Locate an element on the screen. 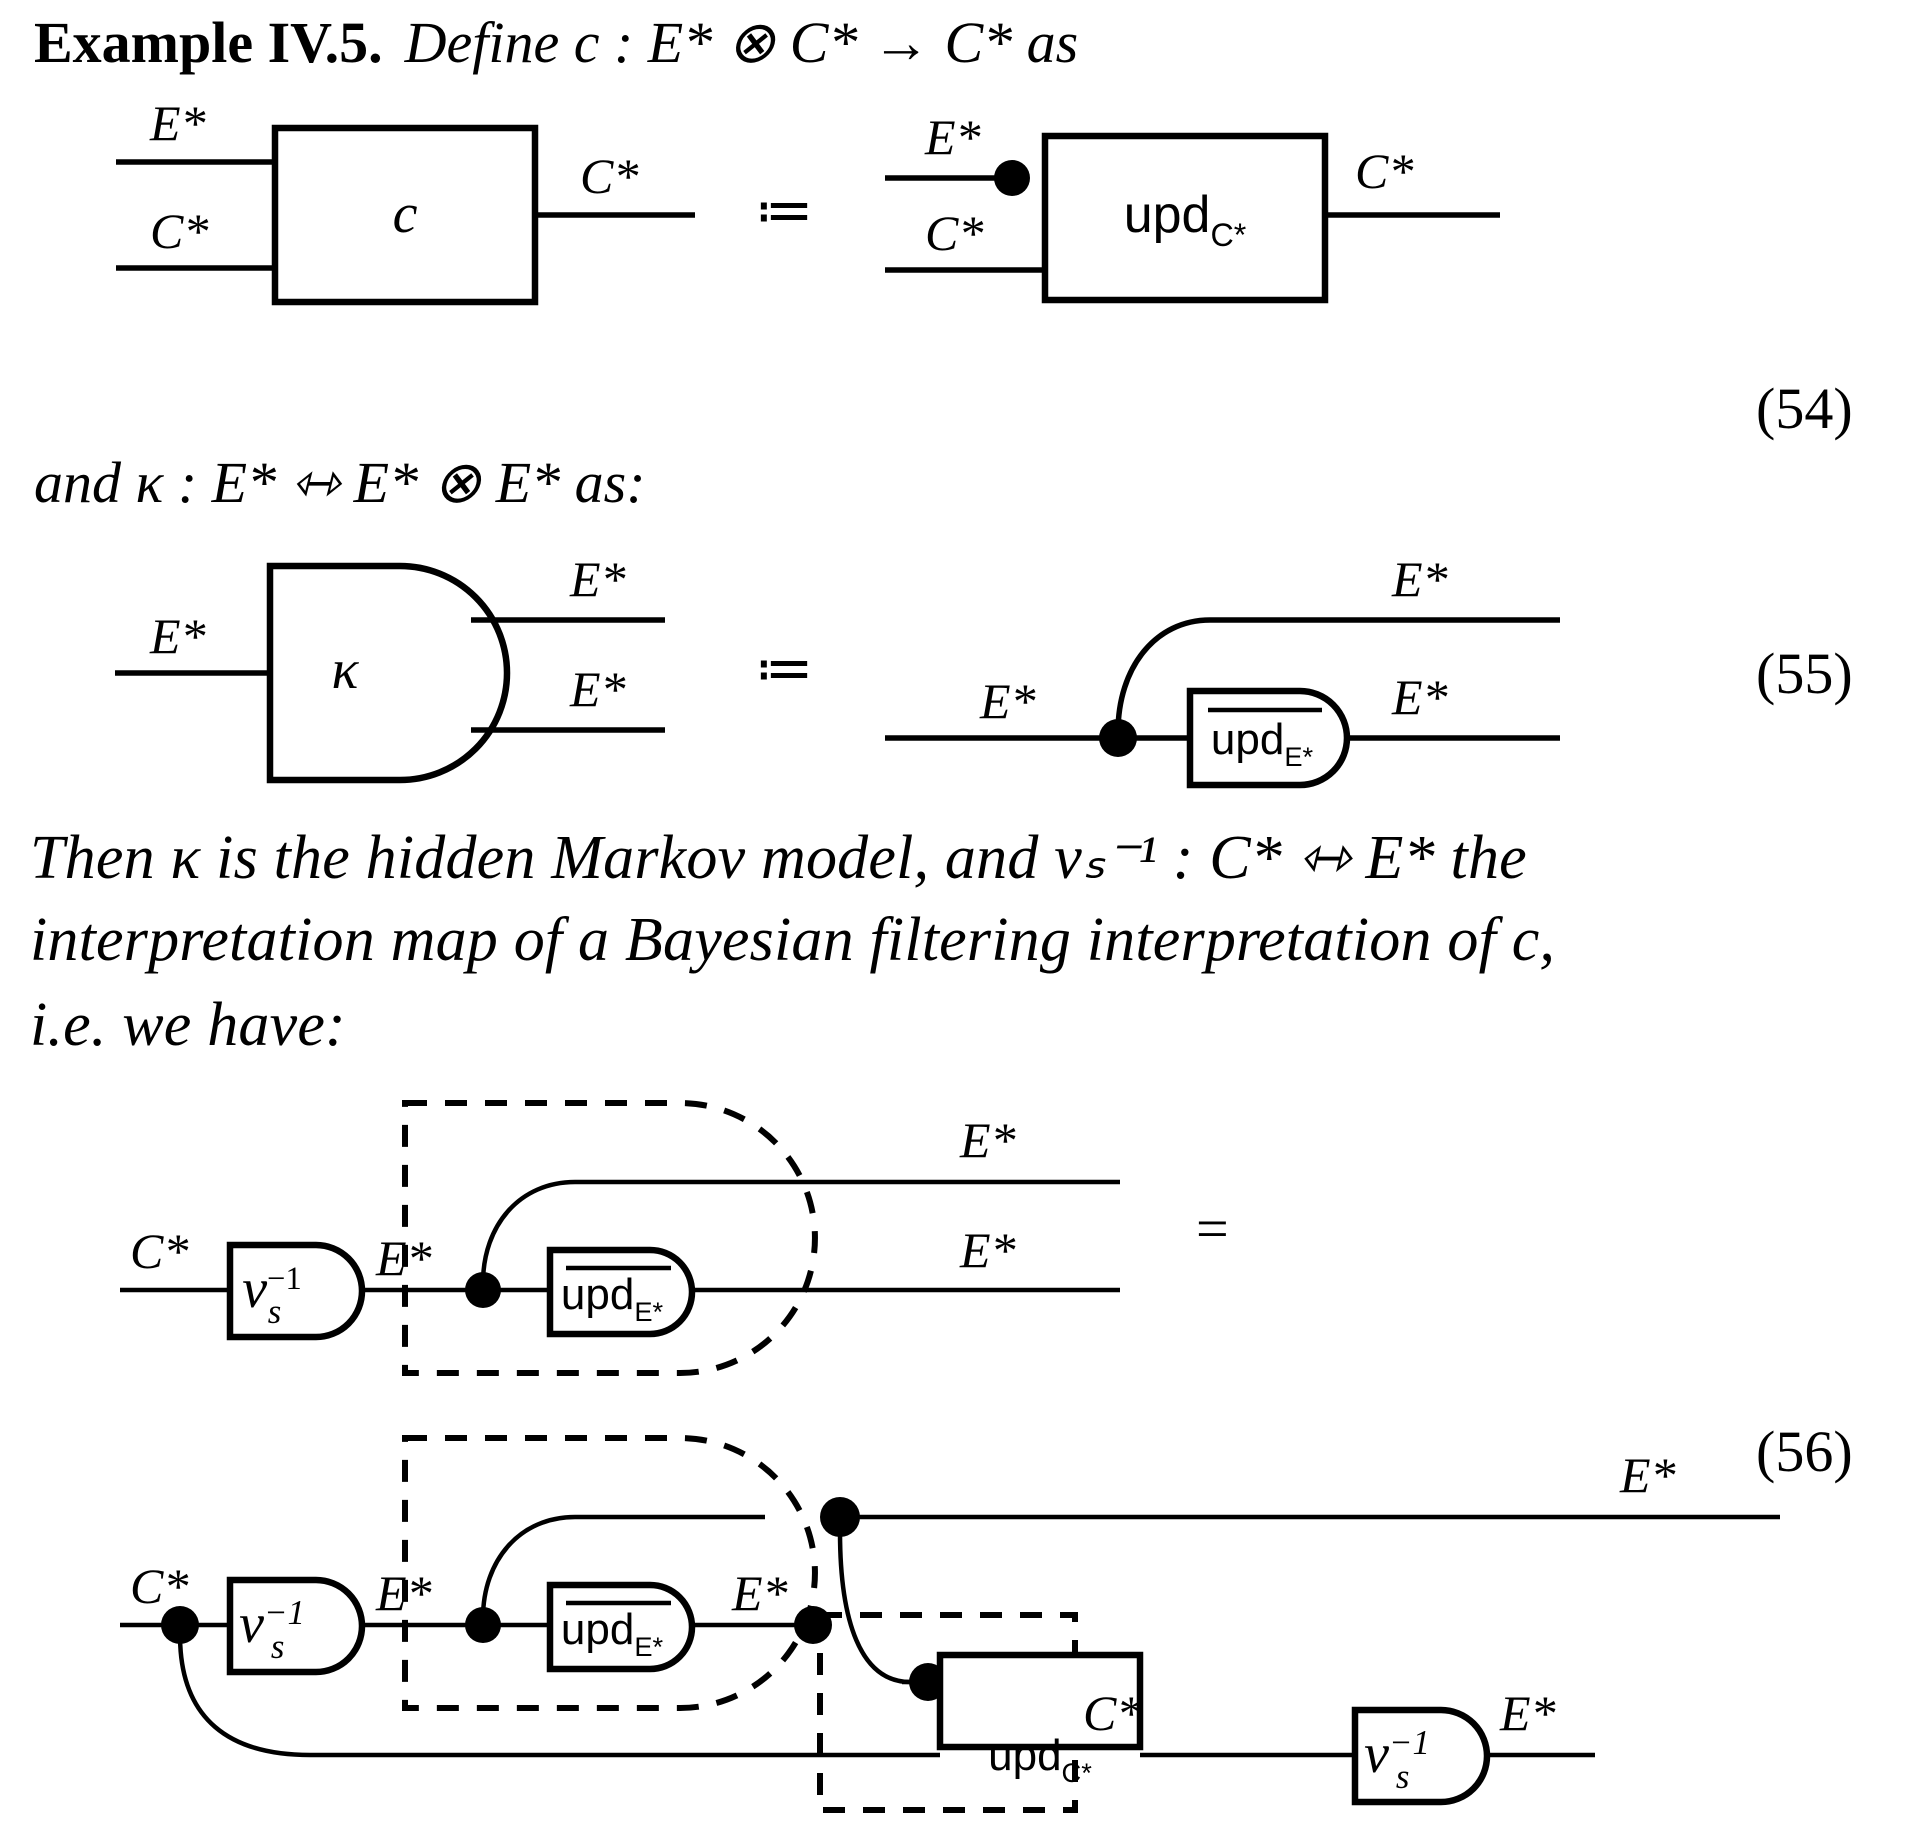 The height and width of the screenshot is (1832, 1926). eq56-top-wire-label: E* is located at coordinates (403, 1258).